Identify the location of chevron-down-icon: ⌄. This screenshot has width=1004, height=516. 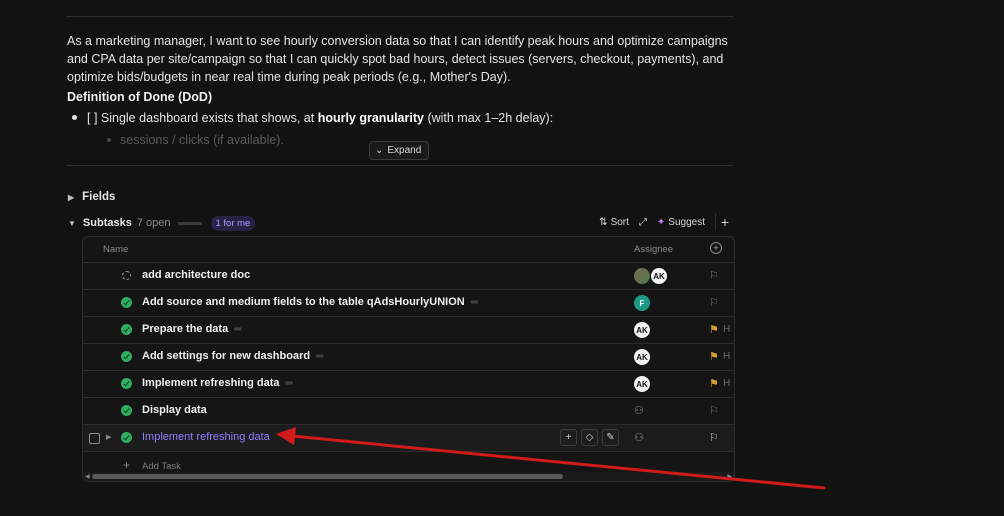
(379, 150).